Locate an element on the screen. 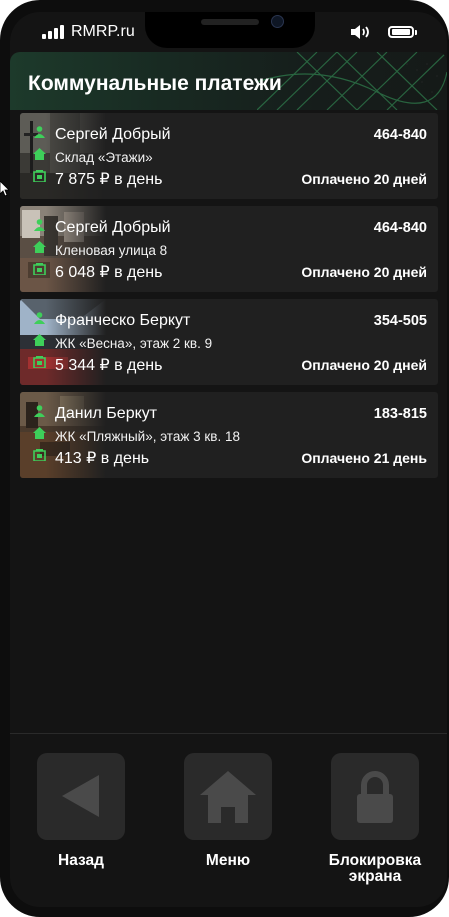  lock-screen-label: Блокировка экрана is located at coordinates (375, 869).